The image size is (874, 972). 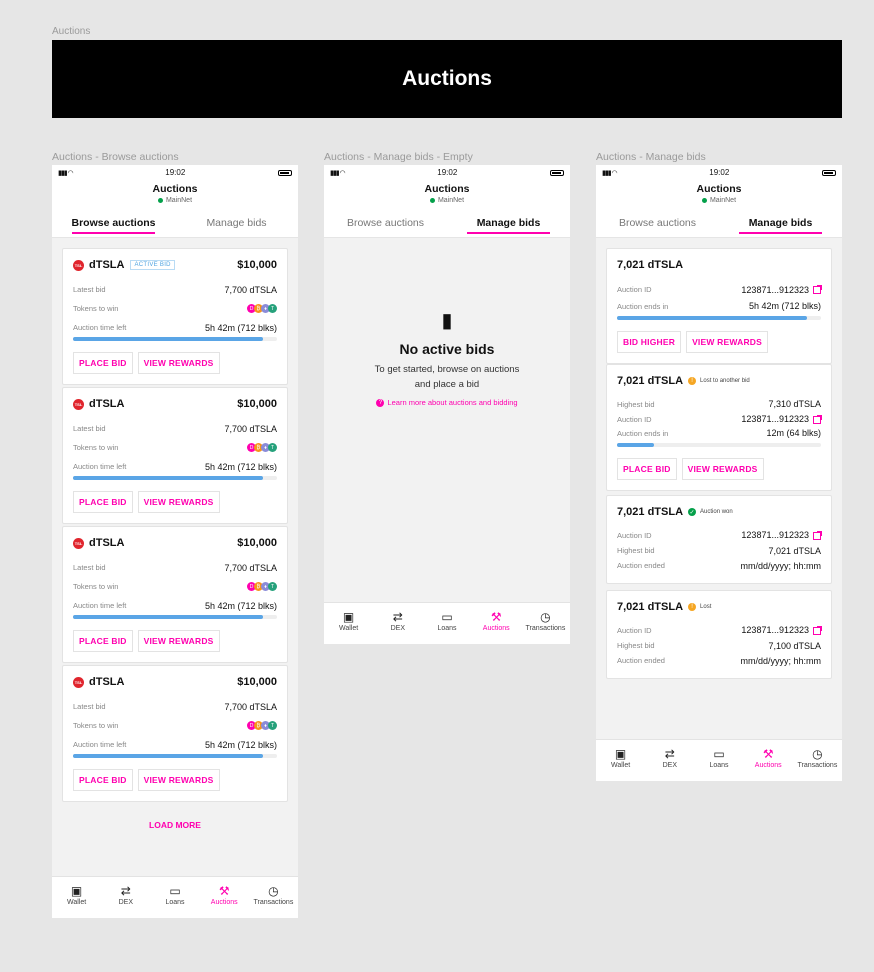 I want to click on time-progress-fill, so click(x=168, y=756).